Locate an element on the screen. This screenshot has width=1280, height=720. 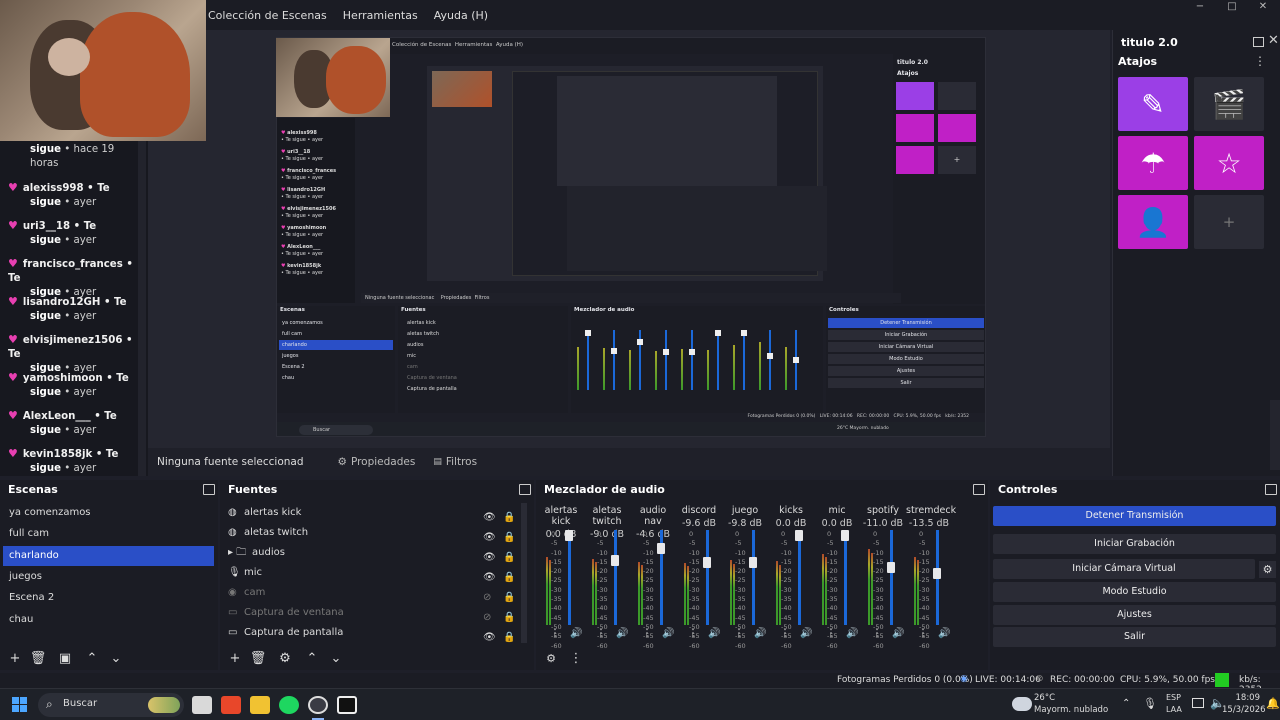
spotify-icon is located at coordinates (289, 705).